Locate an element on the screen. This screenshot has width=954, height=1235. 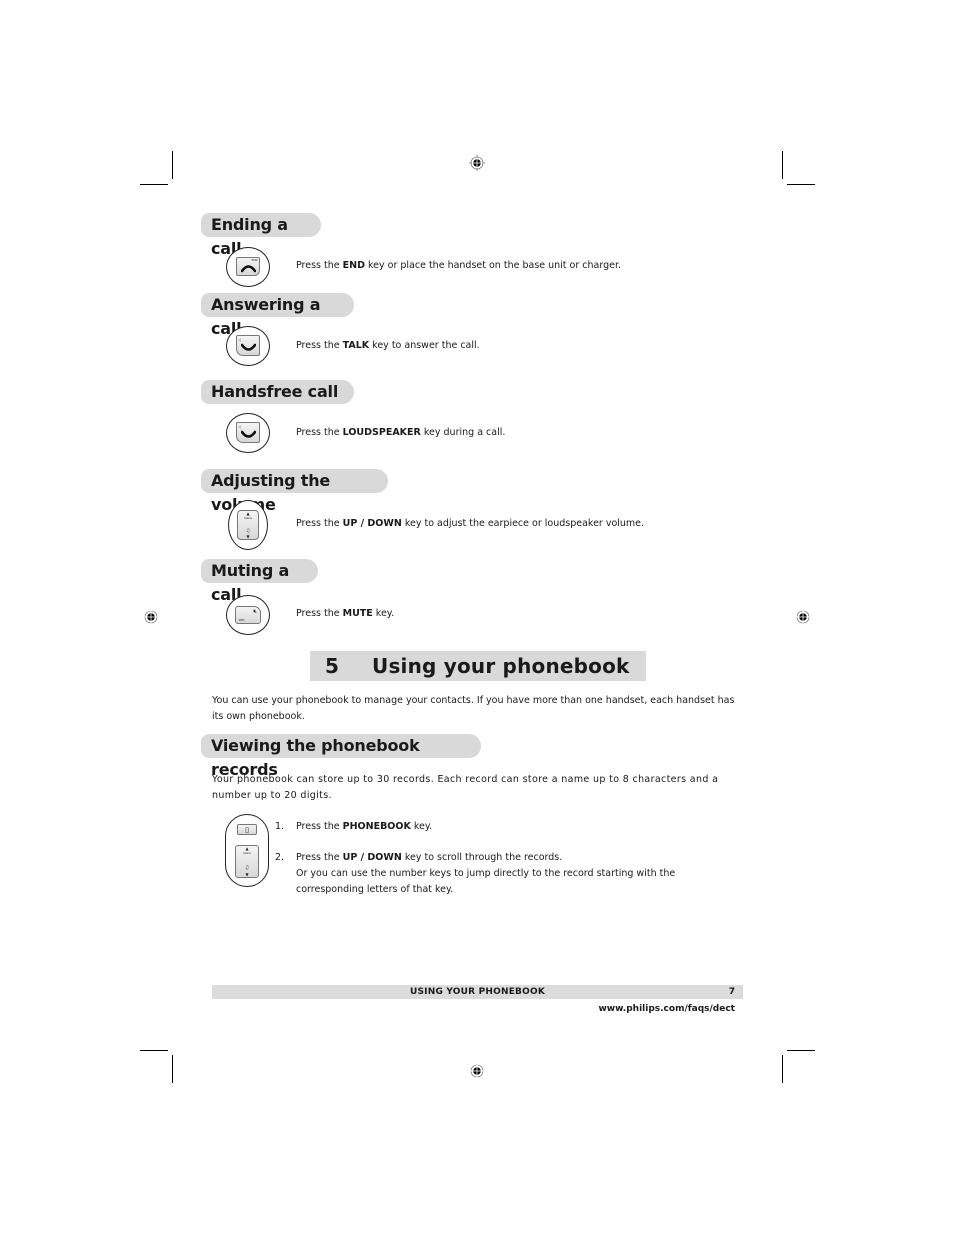
section-heading-viewing-phonebook-records: Viewing the phonebook records is located at coordinates (341, 756).